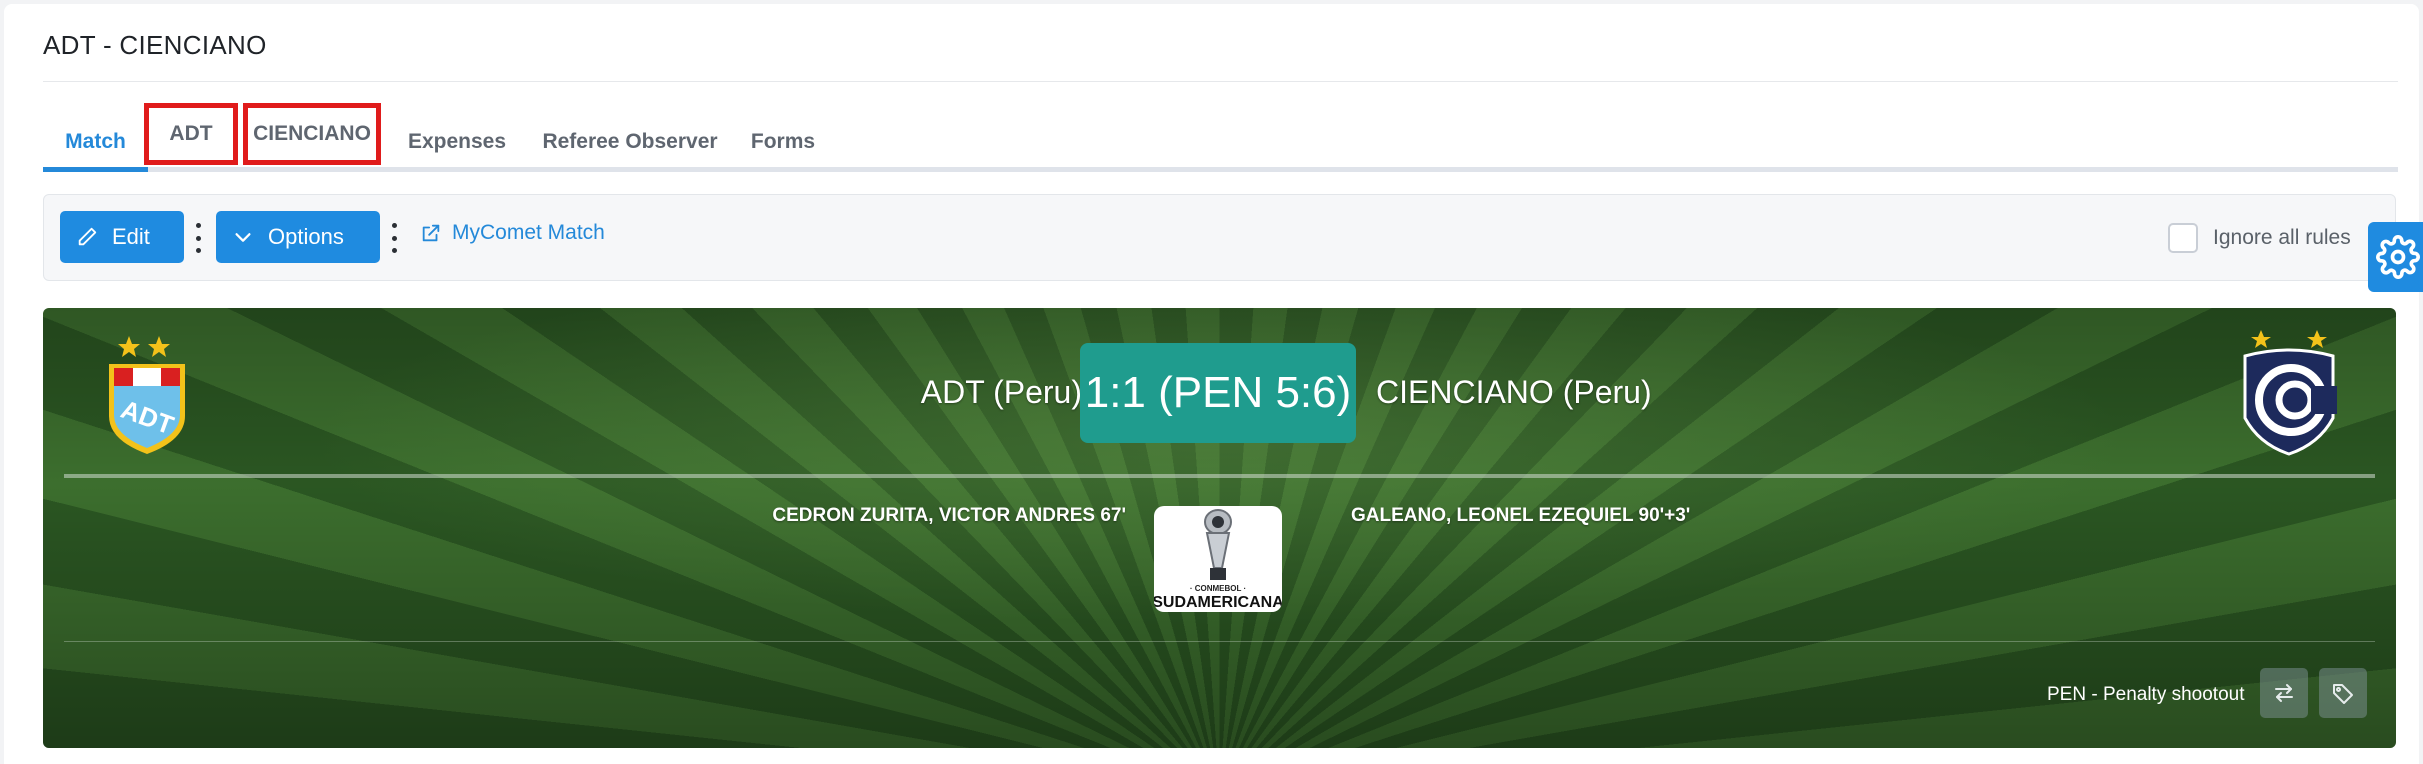  I want to click on tab-forms: Forms, so click(783, 142).